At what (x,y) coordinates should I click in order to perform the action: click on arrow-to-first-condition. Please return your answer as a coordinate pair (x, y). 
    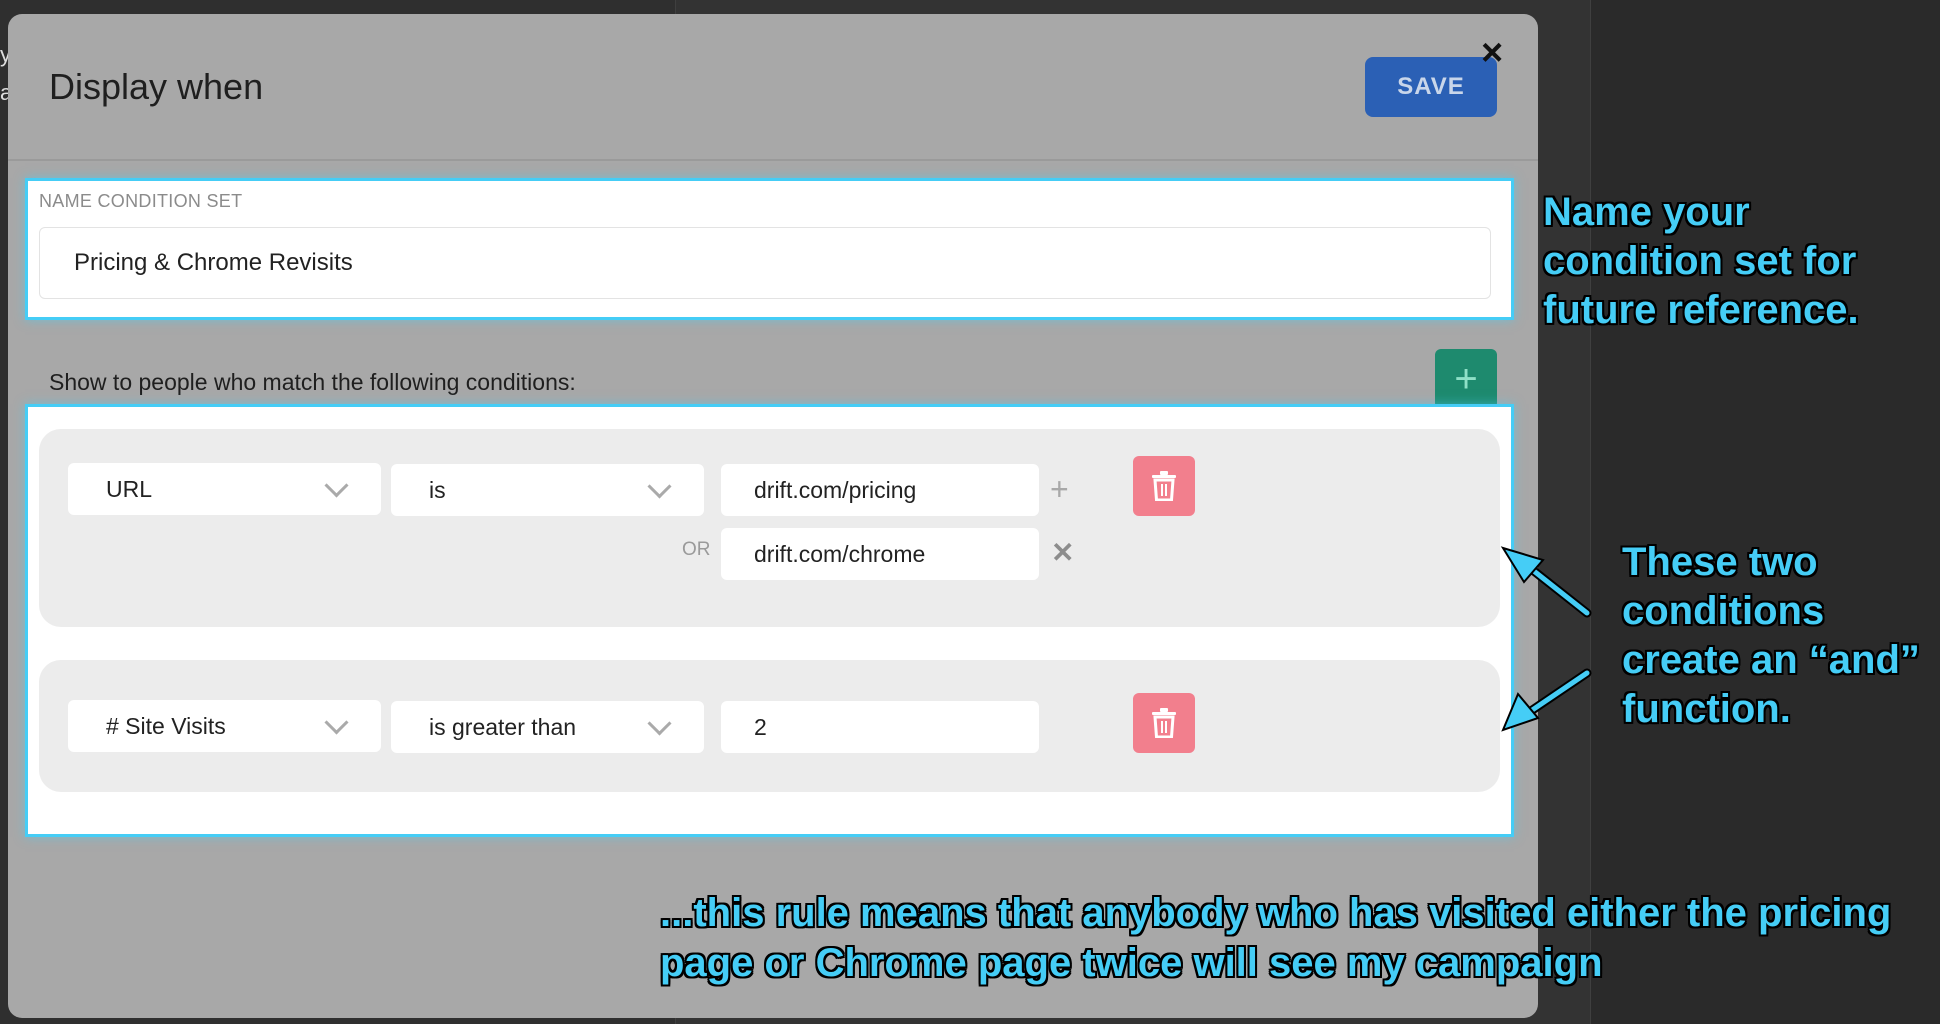
    Looking at the image, I should click on (1546, 582).